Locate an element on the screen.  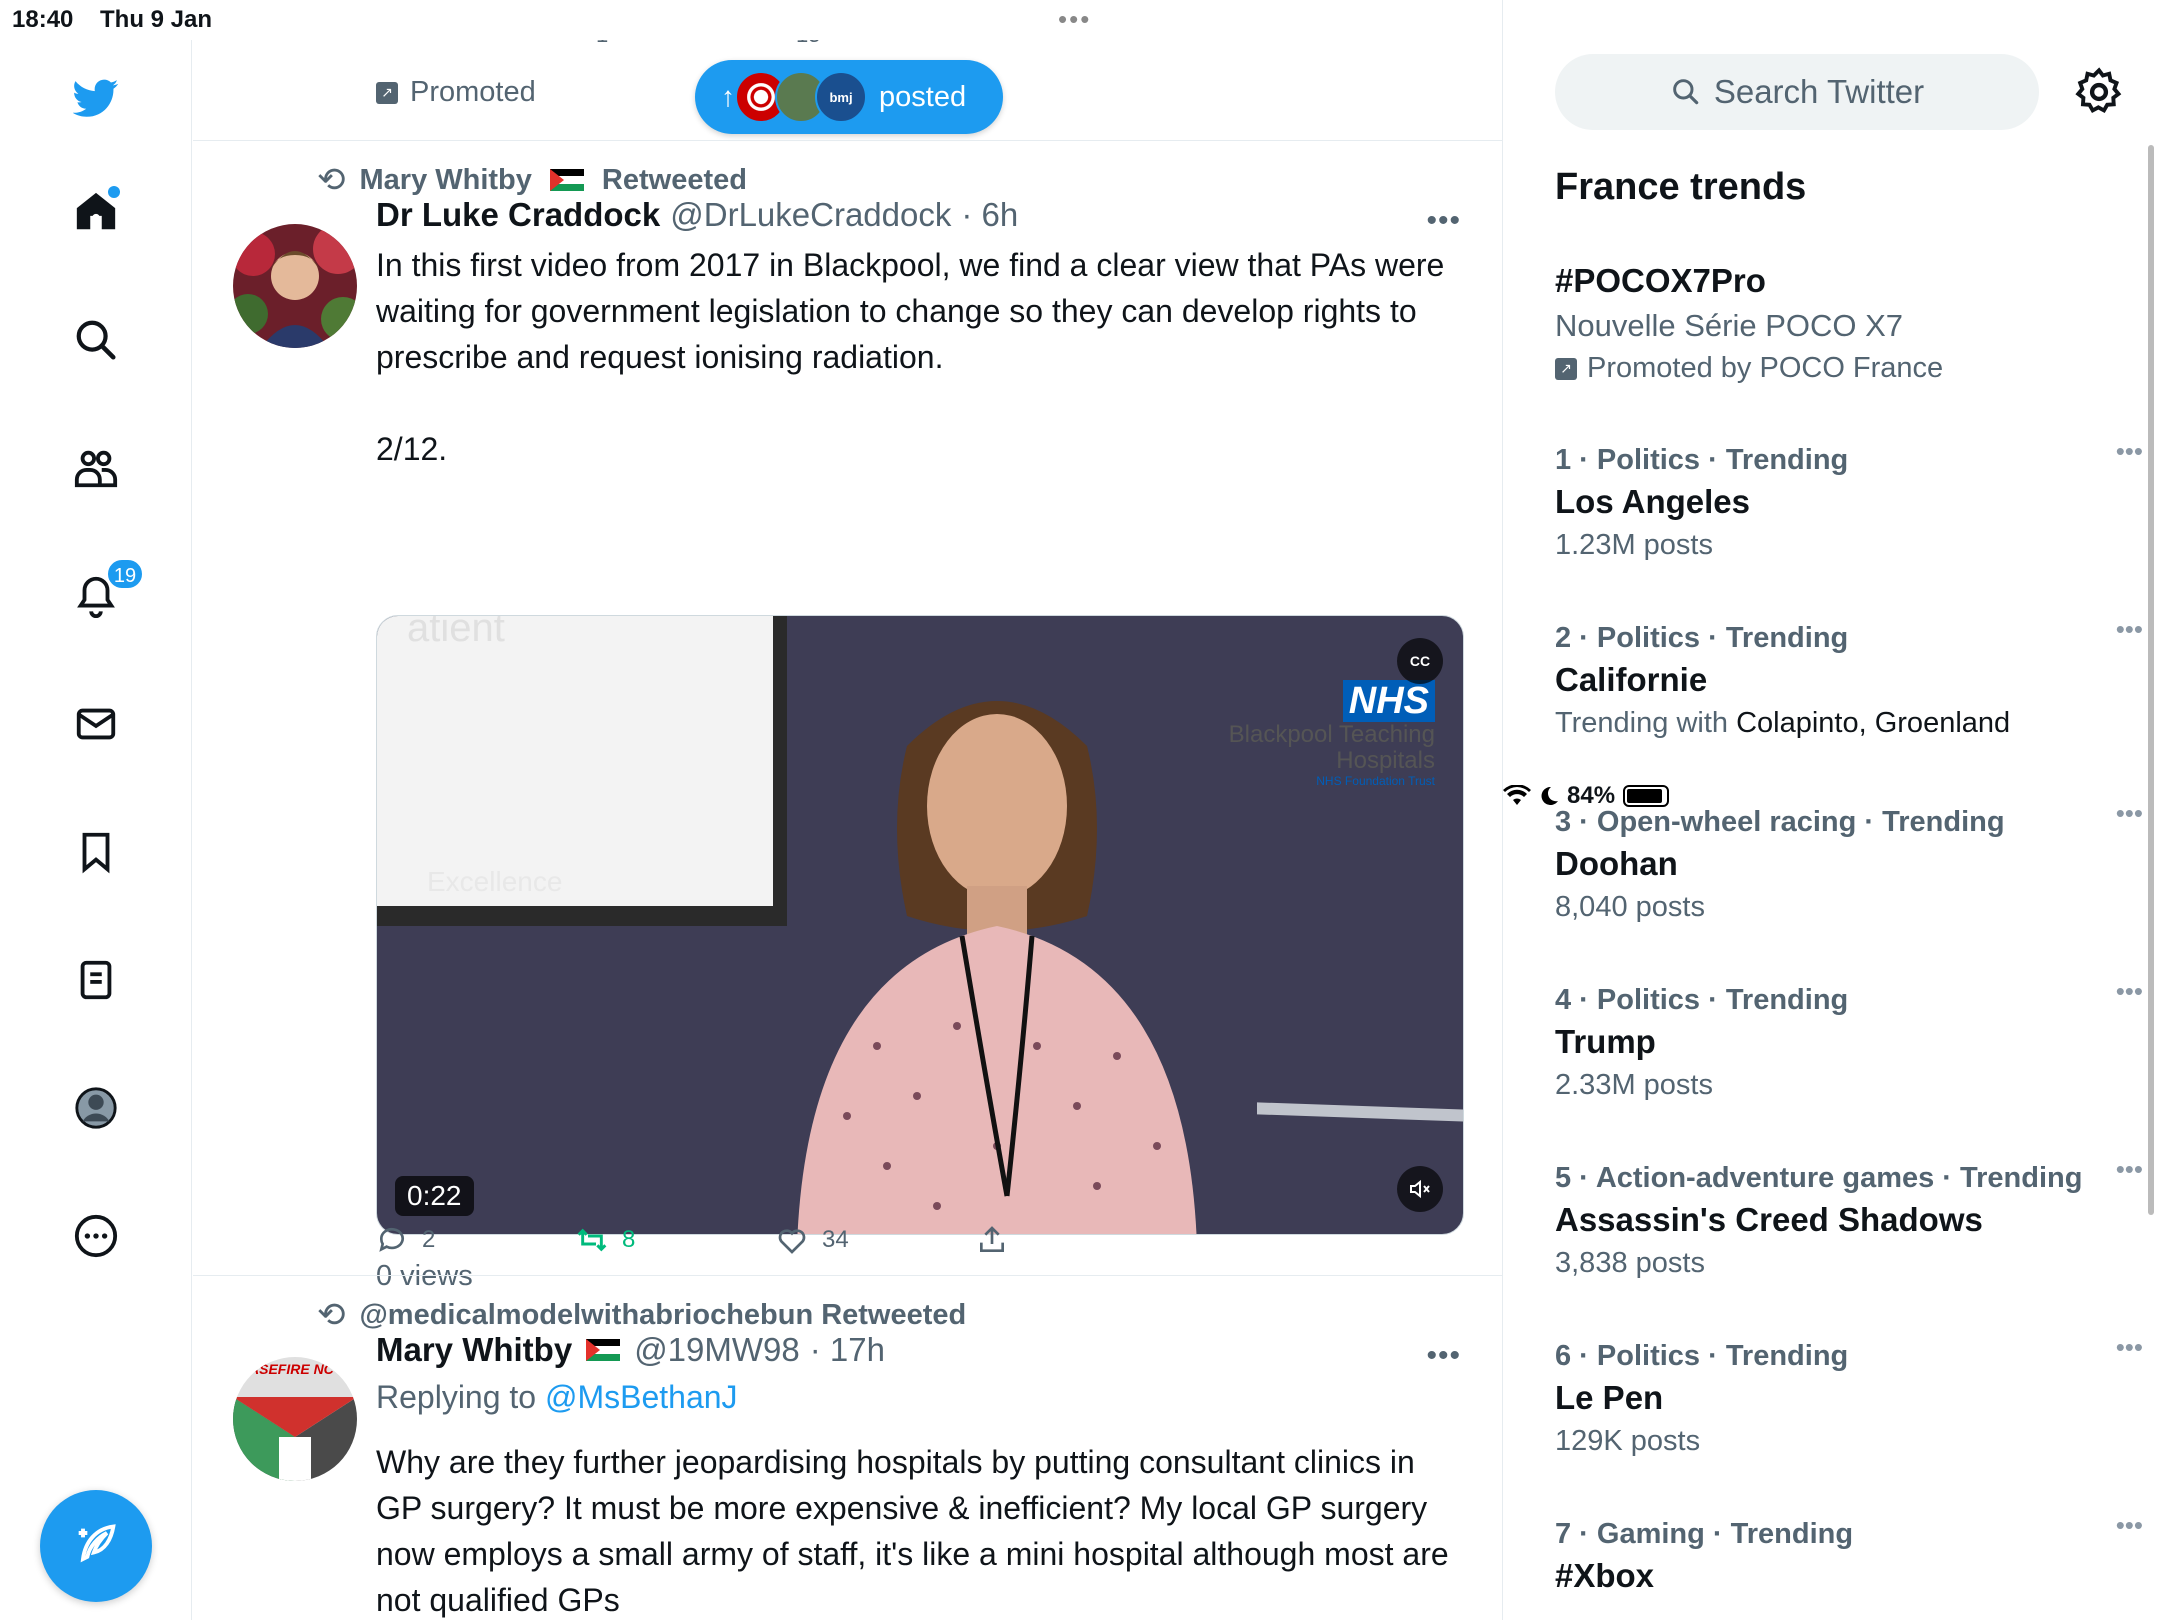
replying-to-handle-link: @MsBethanJ is located at coordinates (641, 1397).